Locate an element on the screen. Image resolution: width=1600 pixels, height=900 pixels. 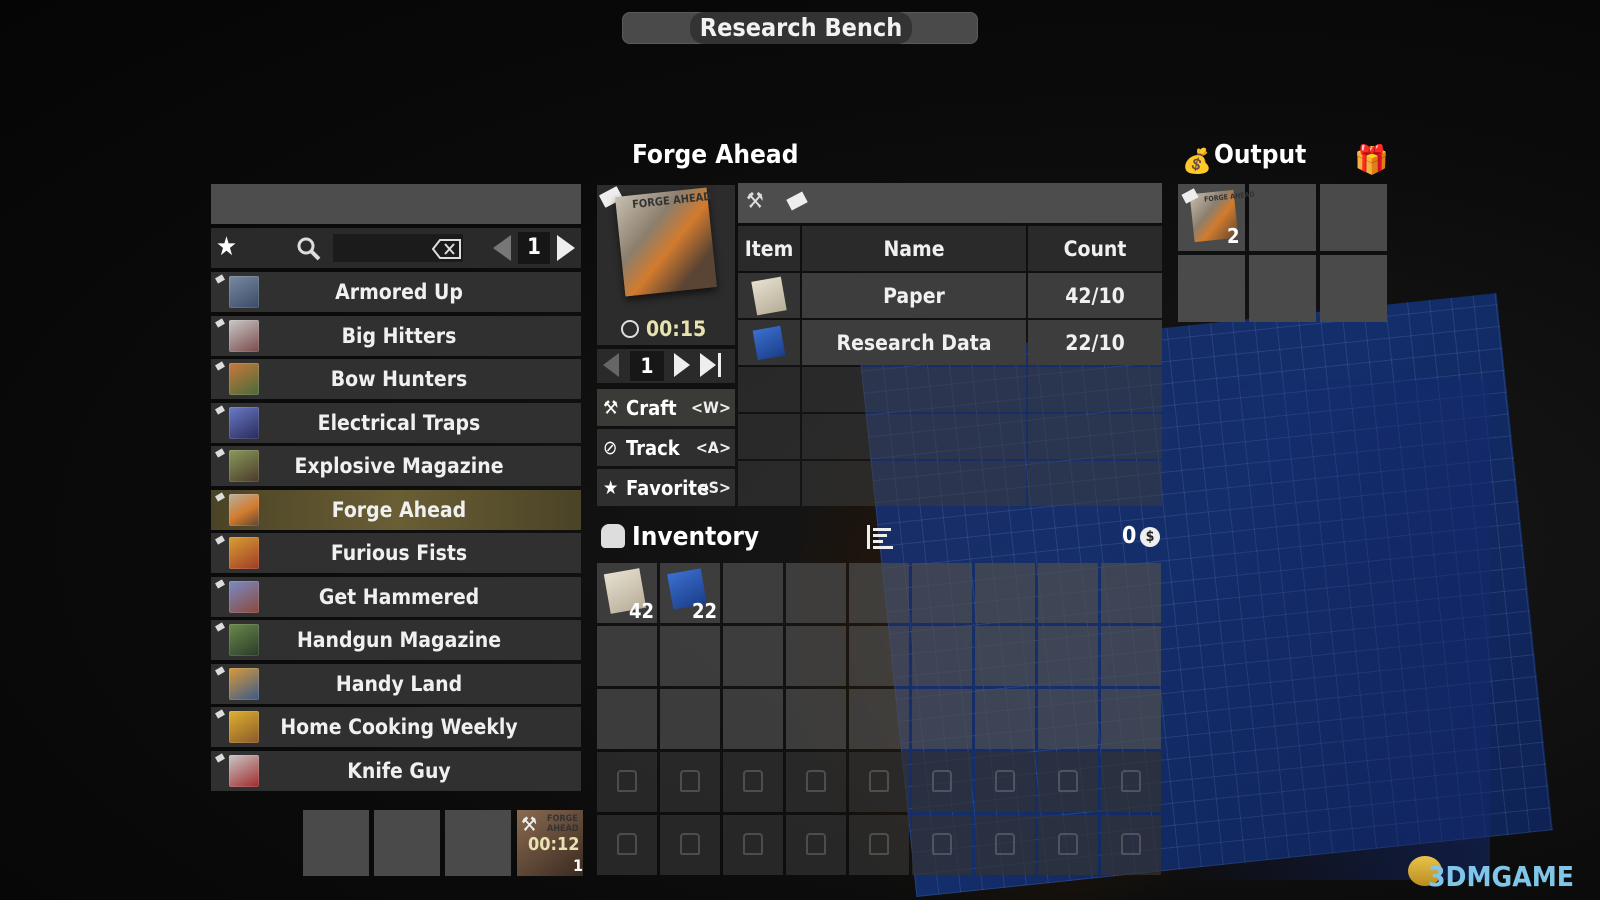
recipe-title: Forge Ahead is located at coordinates (715, 155).